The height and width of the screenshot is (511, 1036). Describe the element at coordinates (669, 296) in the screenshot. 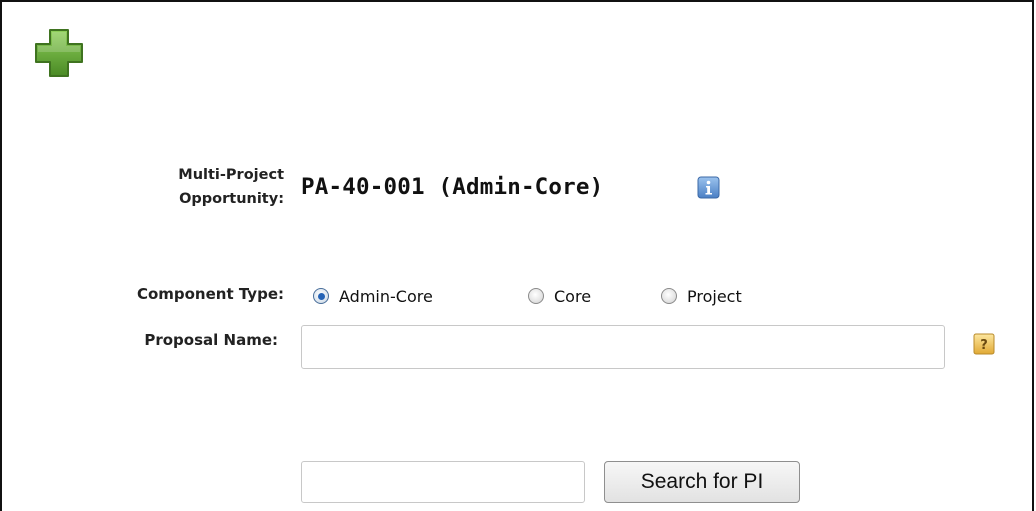

I see `radio-button-project` at that location.